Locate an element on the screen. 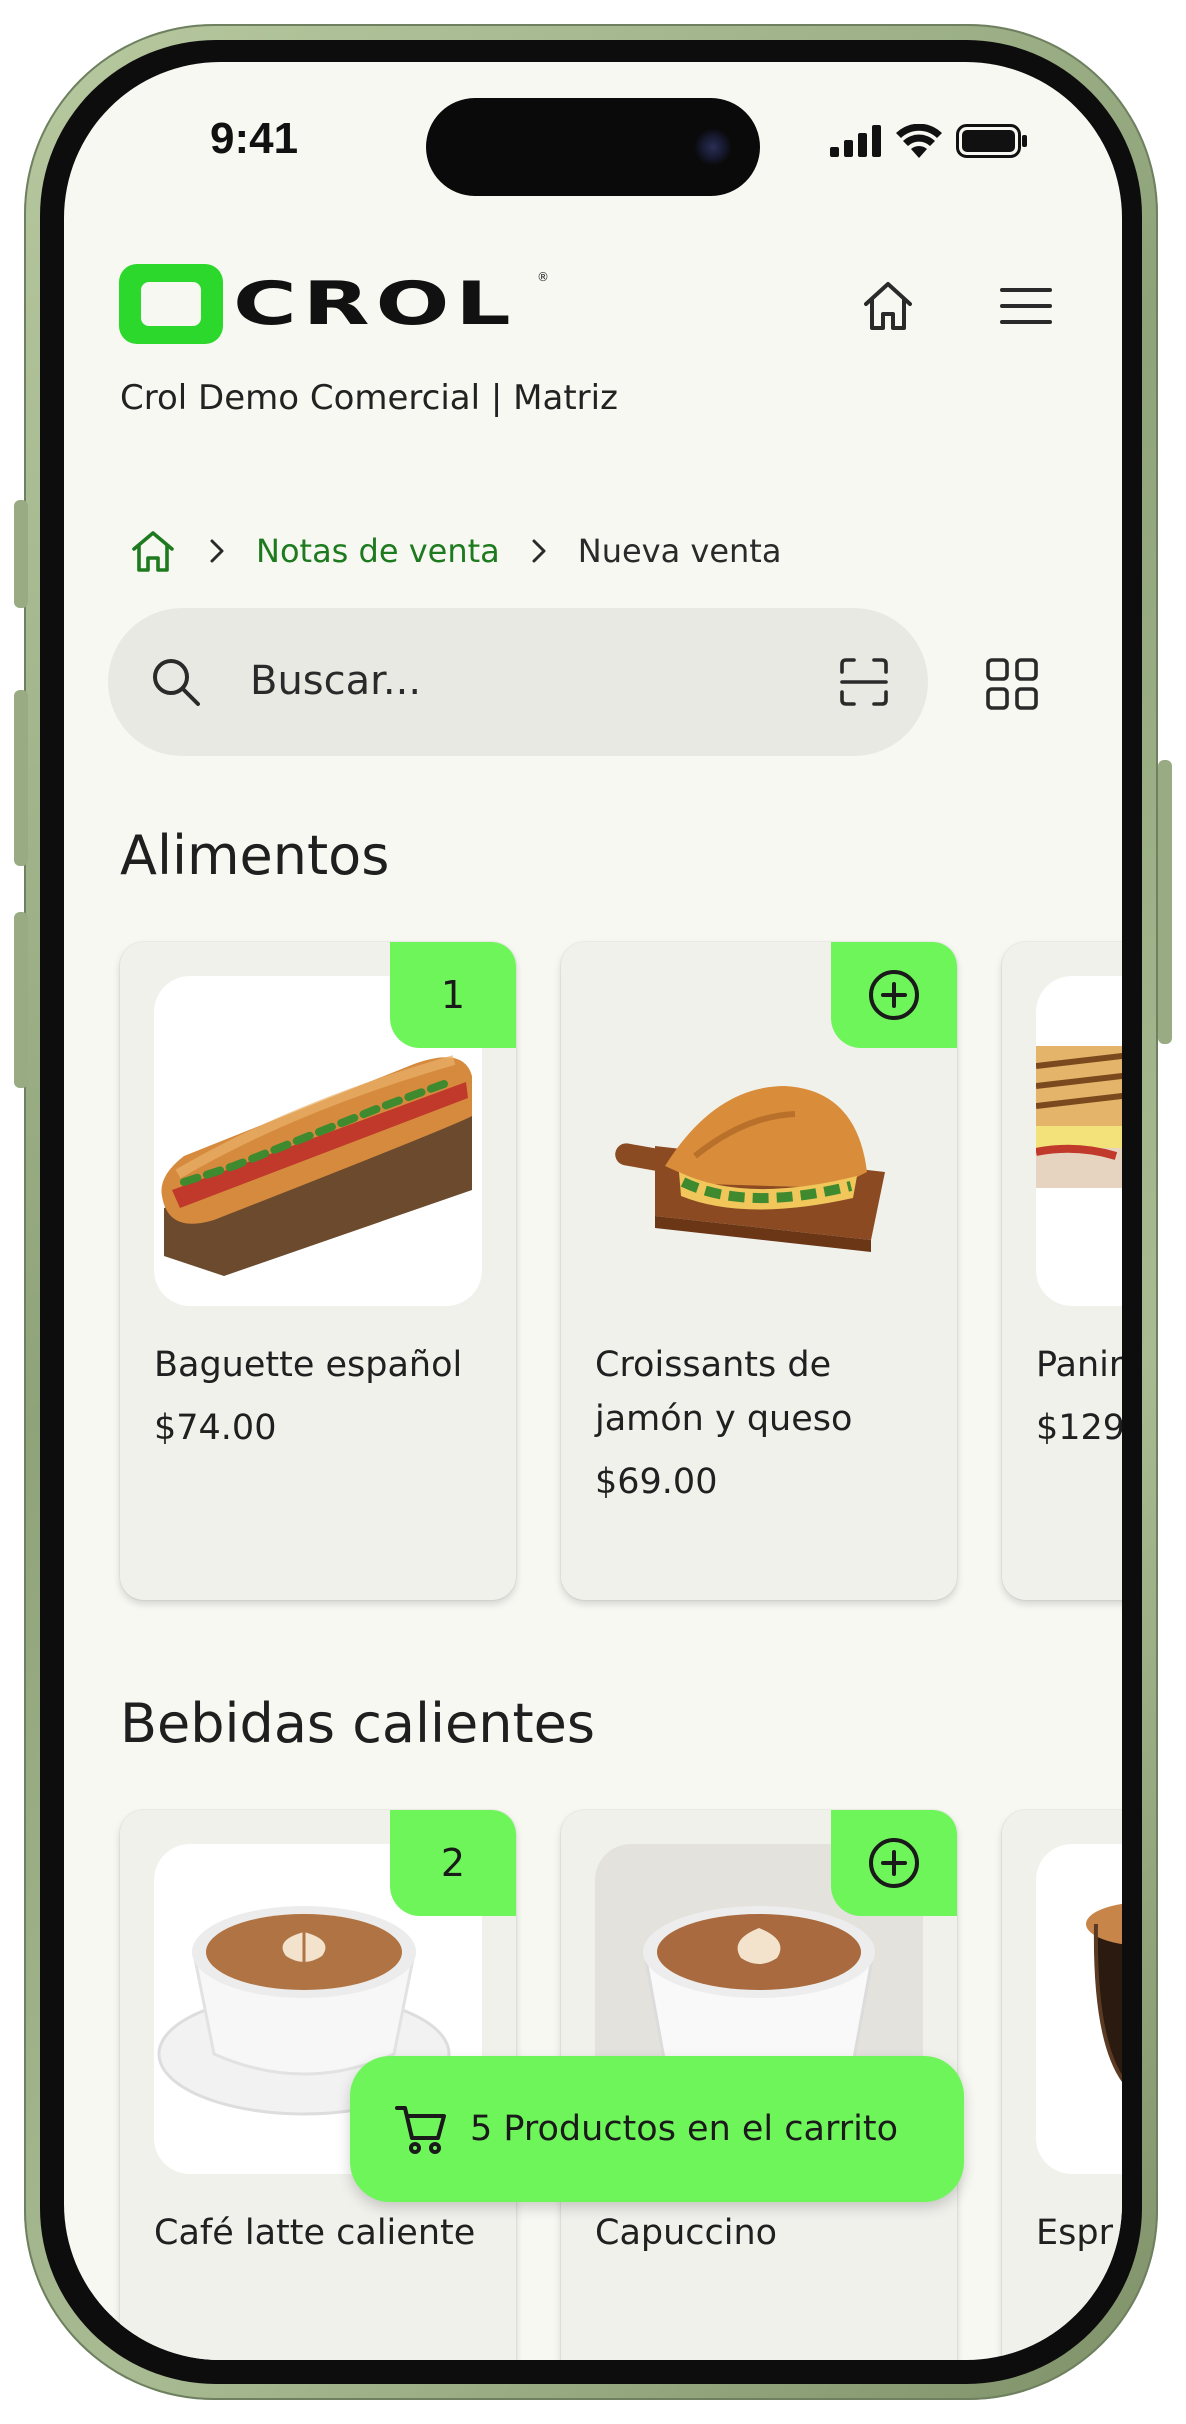 The height and width of the screenshot is (2424, 1186). home-icon is located at coordinates (888, 306).